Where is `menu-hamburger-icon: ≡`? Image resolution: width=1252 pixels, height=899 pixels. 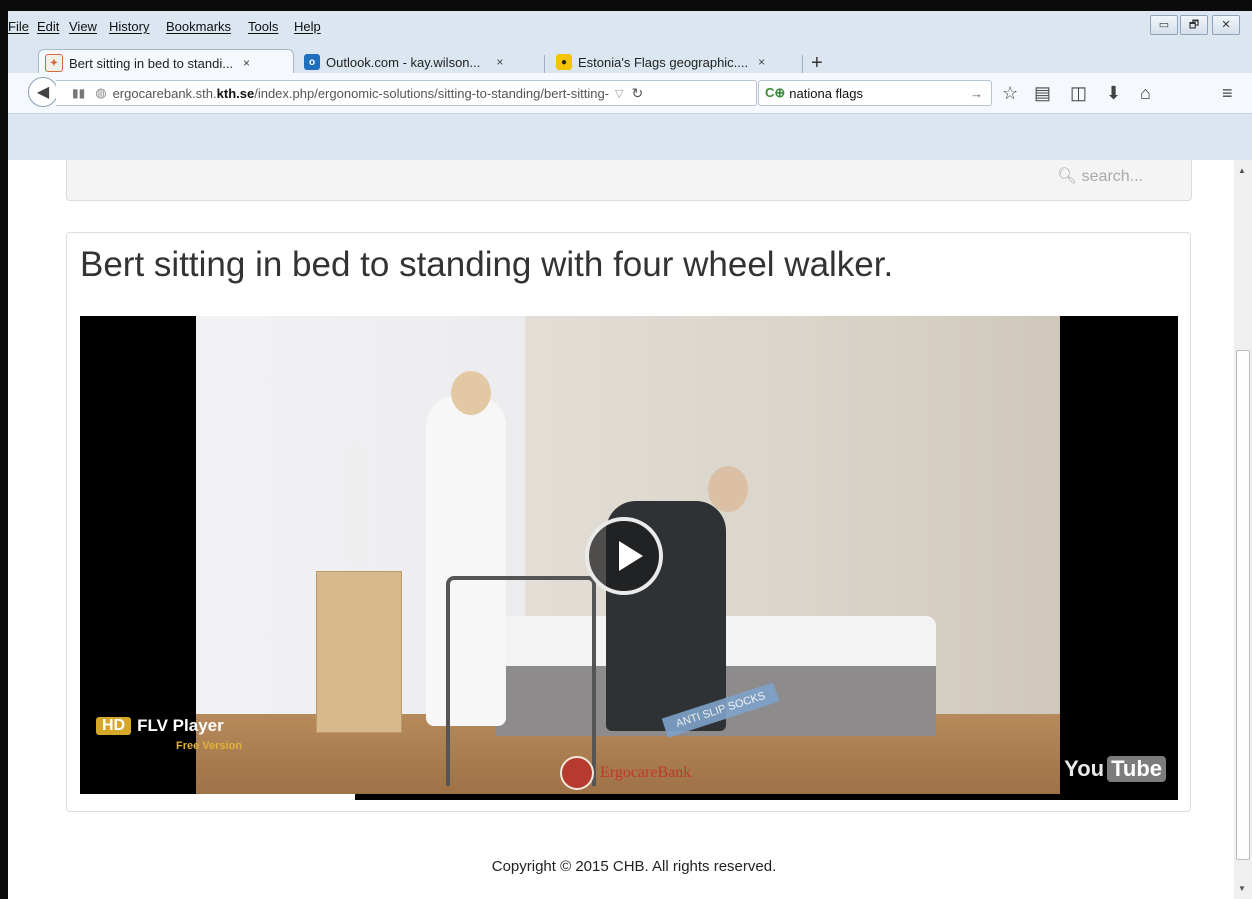
menu-hamburger-icon: ≡ is located at coordinates (1227, 93).